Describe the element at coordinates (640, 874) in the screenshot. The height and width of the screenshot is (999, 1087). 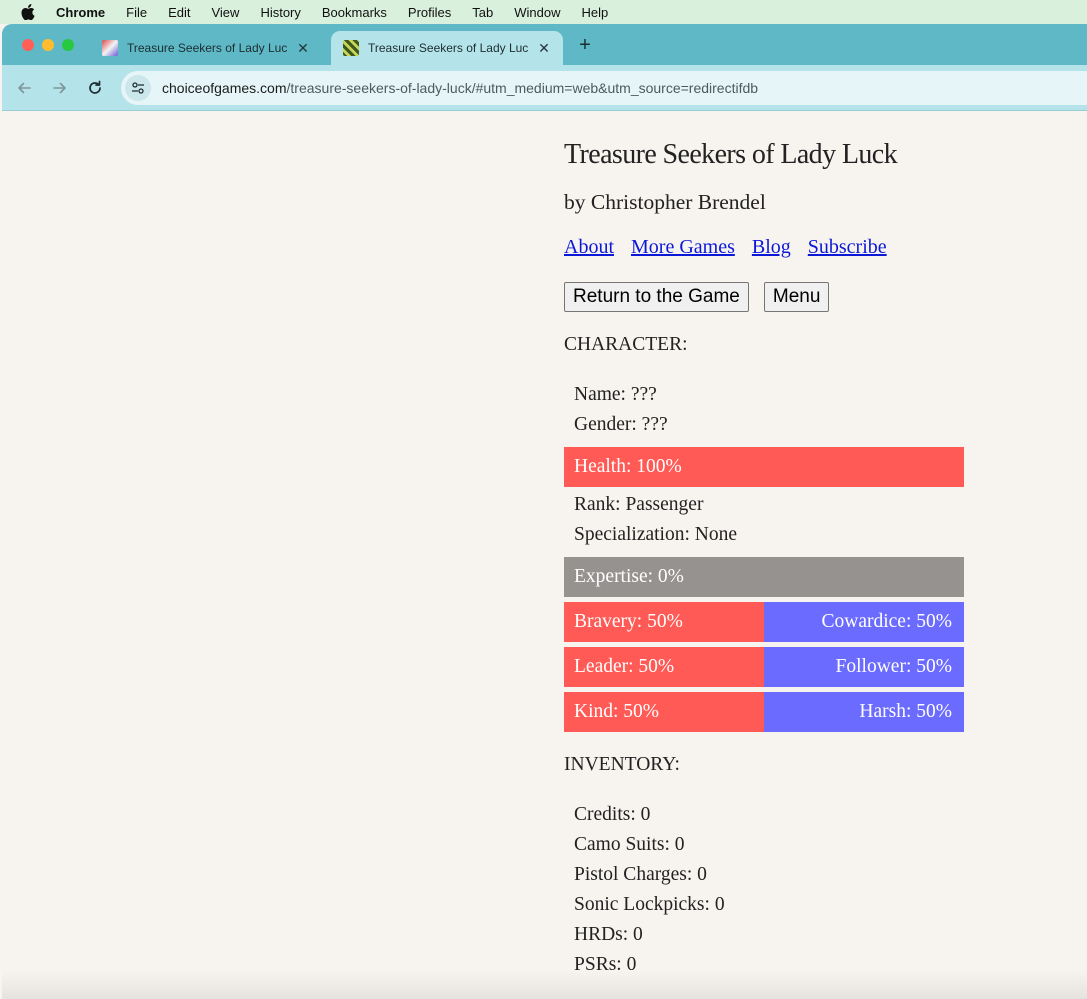
I see `inventory-pistol-charges: Pistol Charges: 0` at that location.